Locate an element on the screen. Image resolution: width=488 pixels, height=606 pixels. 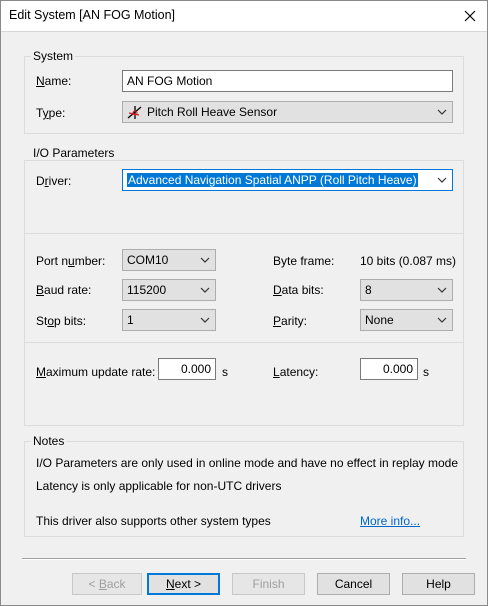
byte-frame-label: Byte frame: is located at coordinates (304, 261).